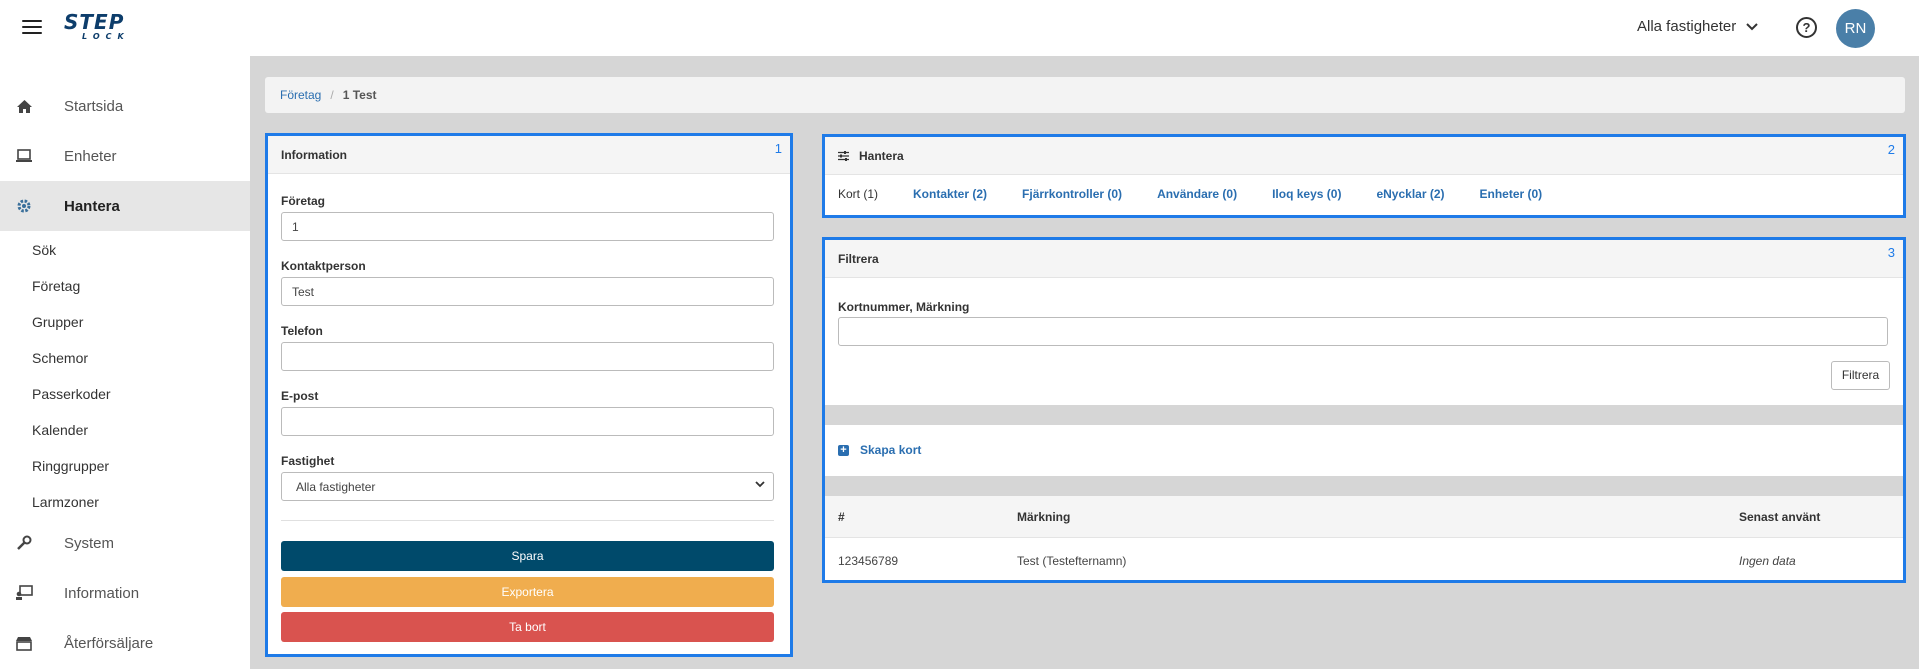 Image resolution: width=1919 pixels, height=669 pixels. What do you see at coordinates (1779, 517) in the screenshot?
I see `column-header-last-used: Senast använt` at bounding box center [1779, 517].